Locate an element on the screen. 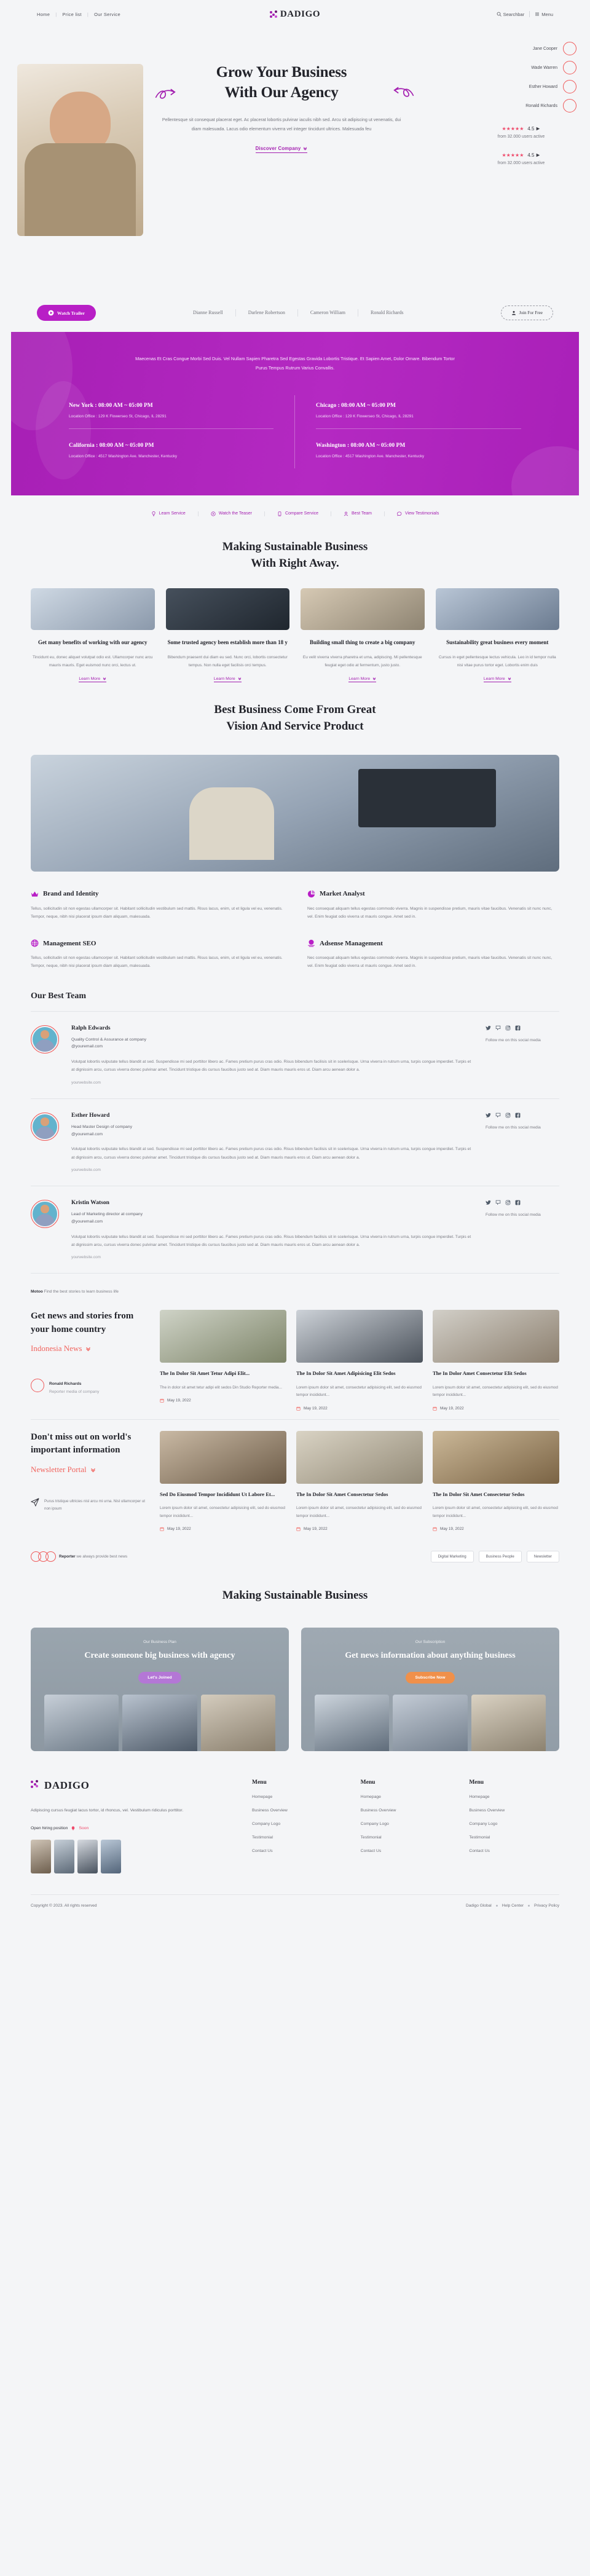 The height and width of the screenshot is (2576, 590). person-row: Ronald Richards is located at coordinates (521, 106).